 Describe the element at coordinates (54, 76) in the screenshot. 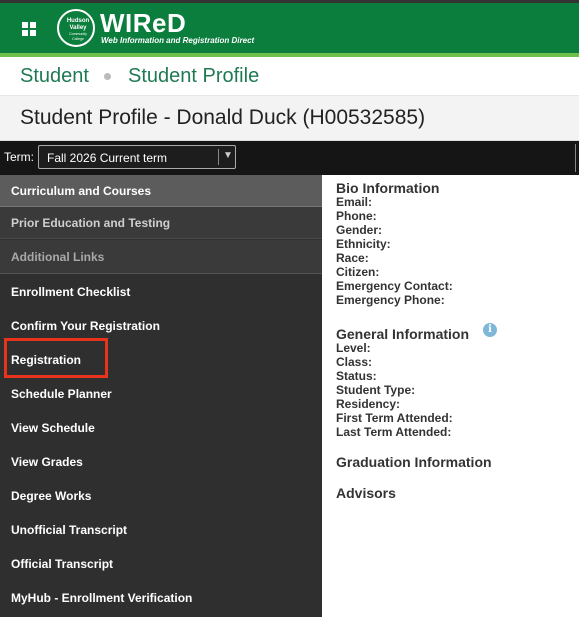

I see `breadcrumb-student: Student` at that location.